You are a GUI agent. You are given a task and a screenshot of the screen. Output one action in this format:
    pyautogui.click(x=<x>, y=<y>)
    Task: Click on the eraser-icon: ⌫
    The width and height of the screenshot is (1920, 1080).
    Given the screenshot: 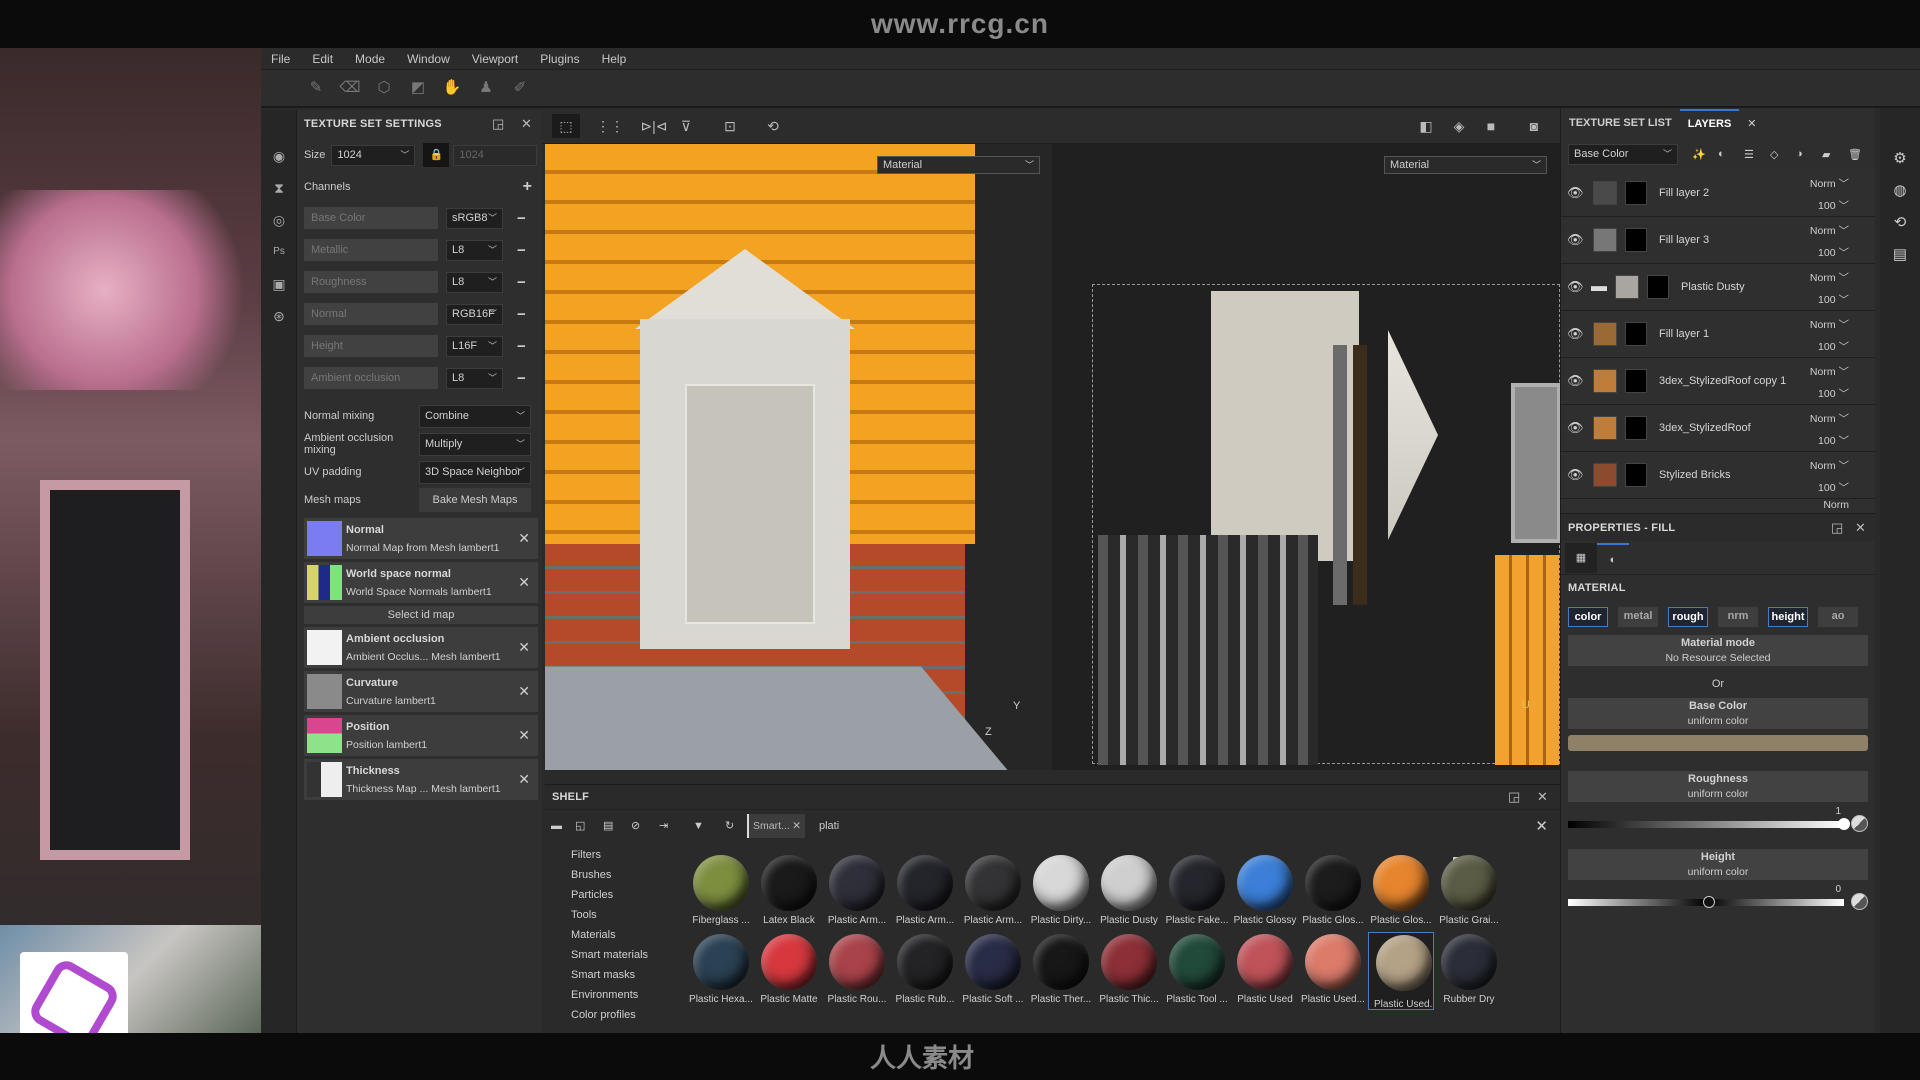 What is the action you would take?
    pyautogui.click(x=350, y=88)
    